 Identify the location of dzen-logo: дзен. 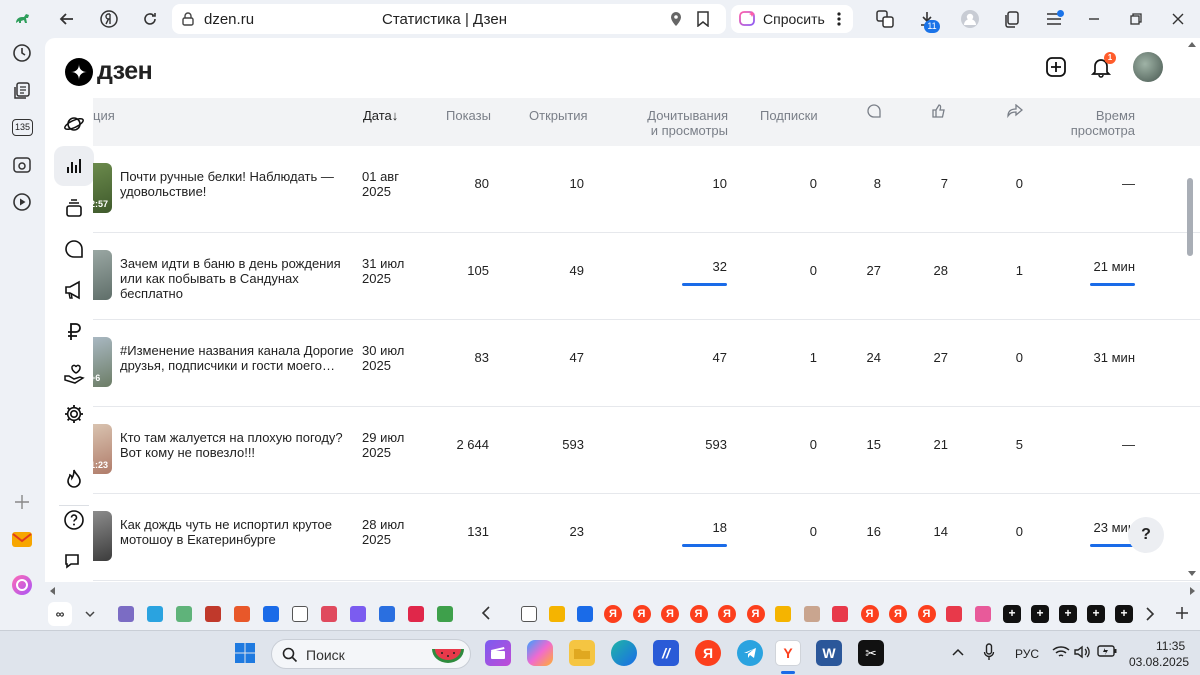
(109, 71).